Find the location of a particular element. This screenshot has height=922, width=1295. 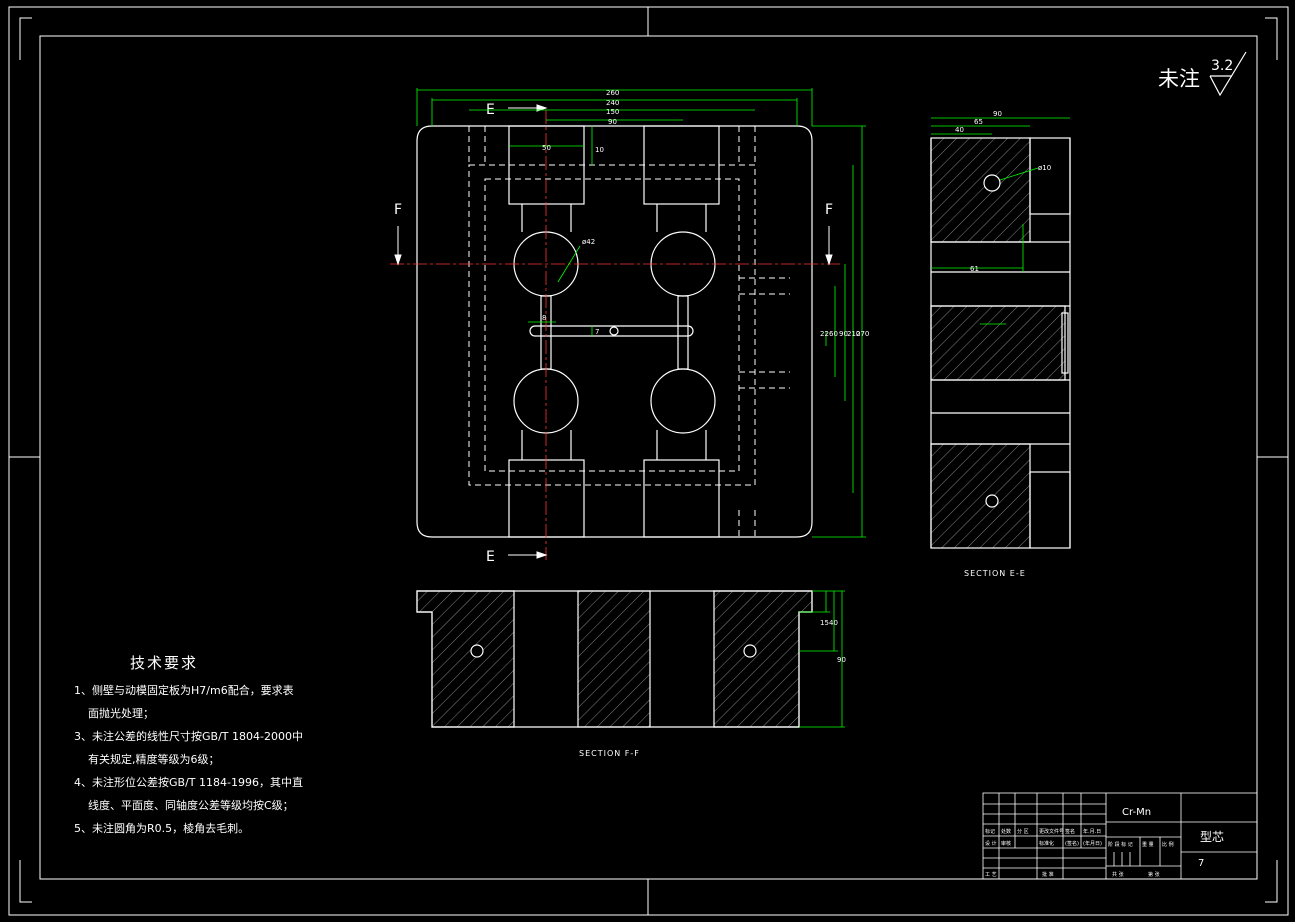

svg-text: 年.月.日 is located at coordinates (1092, 831).